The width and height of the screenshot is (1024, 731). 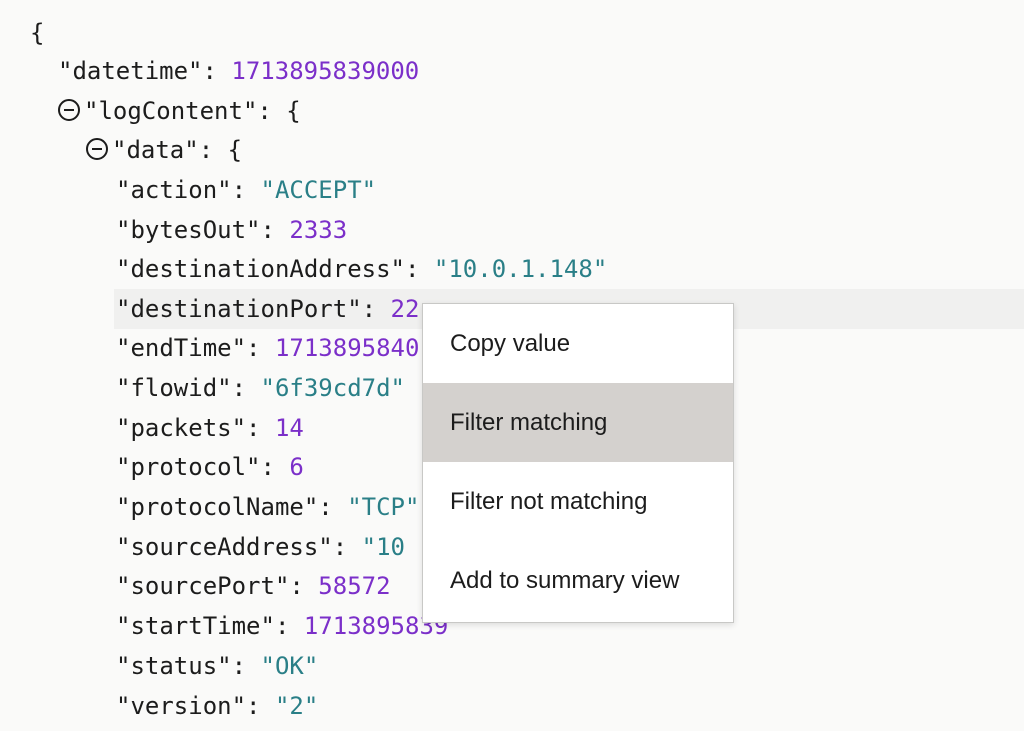 What do you see at coordinates (239, 309) in the screenshot?
I see `key: "destinationPort"` at bounding box center [239, 309].